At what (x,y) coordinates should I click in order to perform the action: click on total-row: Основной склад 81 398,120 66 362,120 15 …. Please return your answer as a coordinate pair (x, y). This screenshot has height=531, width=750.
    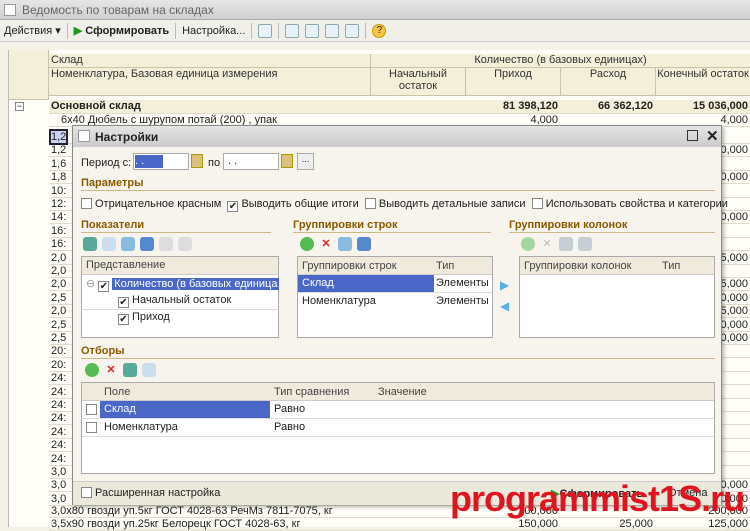
    Looking at the image, I should click on (399, 107).